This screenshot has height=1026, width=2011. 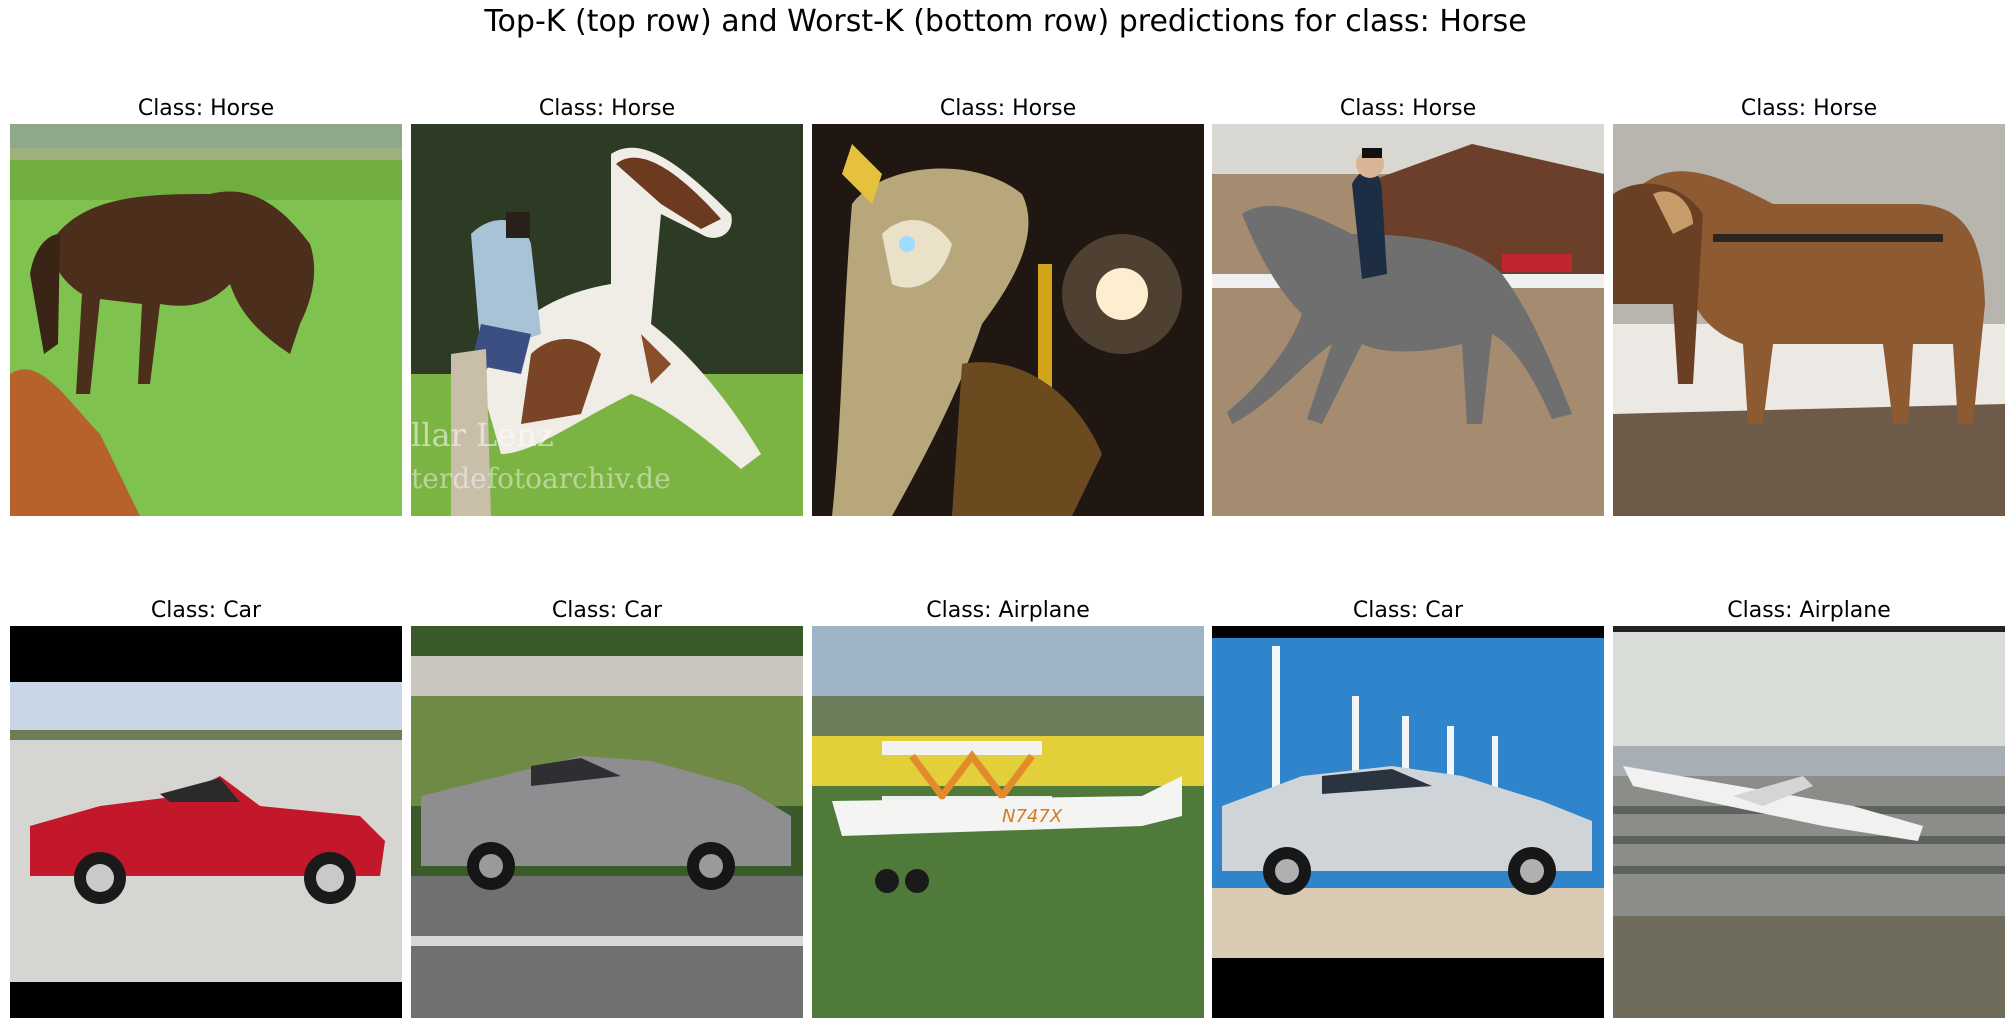 What do you see at coordinates (1008, 320) in the screenshot?
I see `carousel-horse-image` at bounding box center [1008, 320].